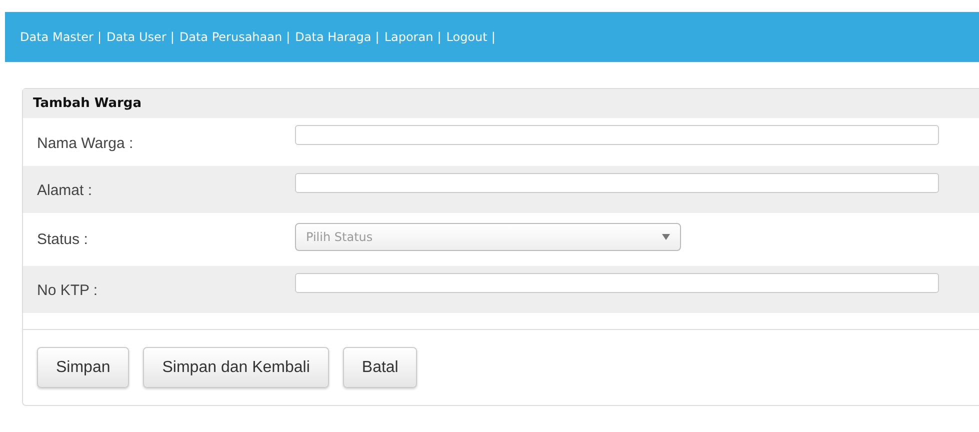 This screenshot has width=979, height=432. Describe the element at coordinates (230, 37) in the screenshot. I see `nav-link: Data Perusahaan` at that location.